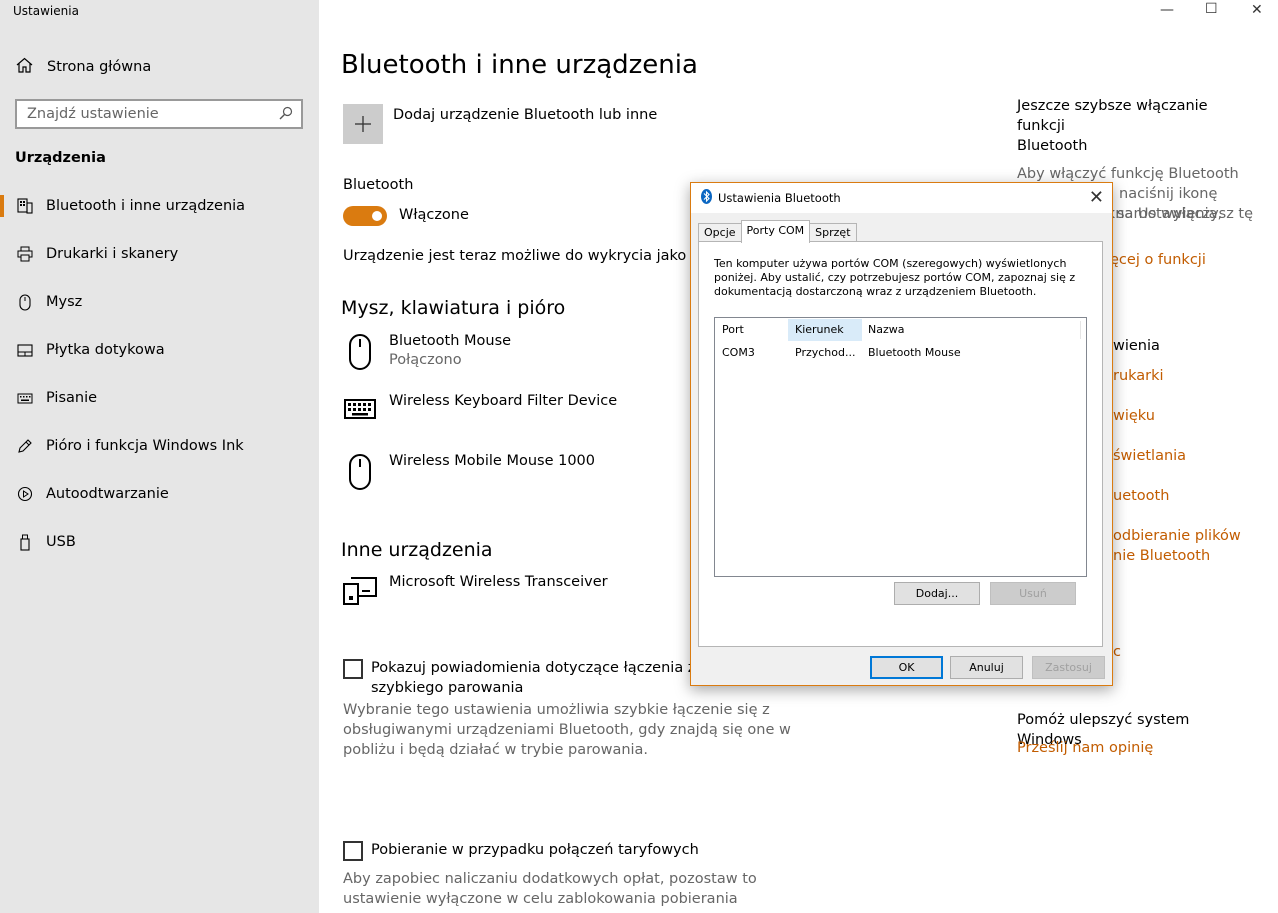  I want to click on cell-port: COM3, so click(738, 352).